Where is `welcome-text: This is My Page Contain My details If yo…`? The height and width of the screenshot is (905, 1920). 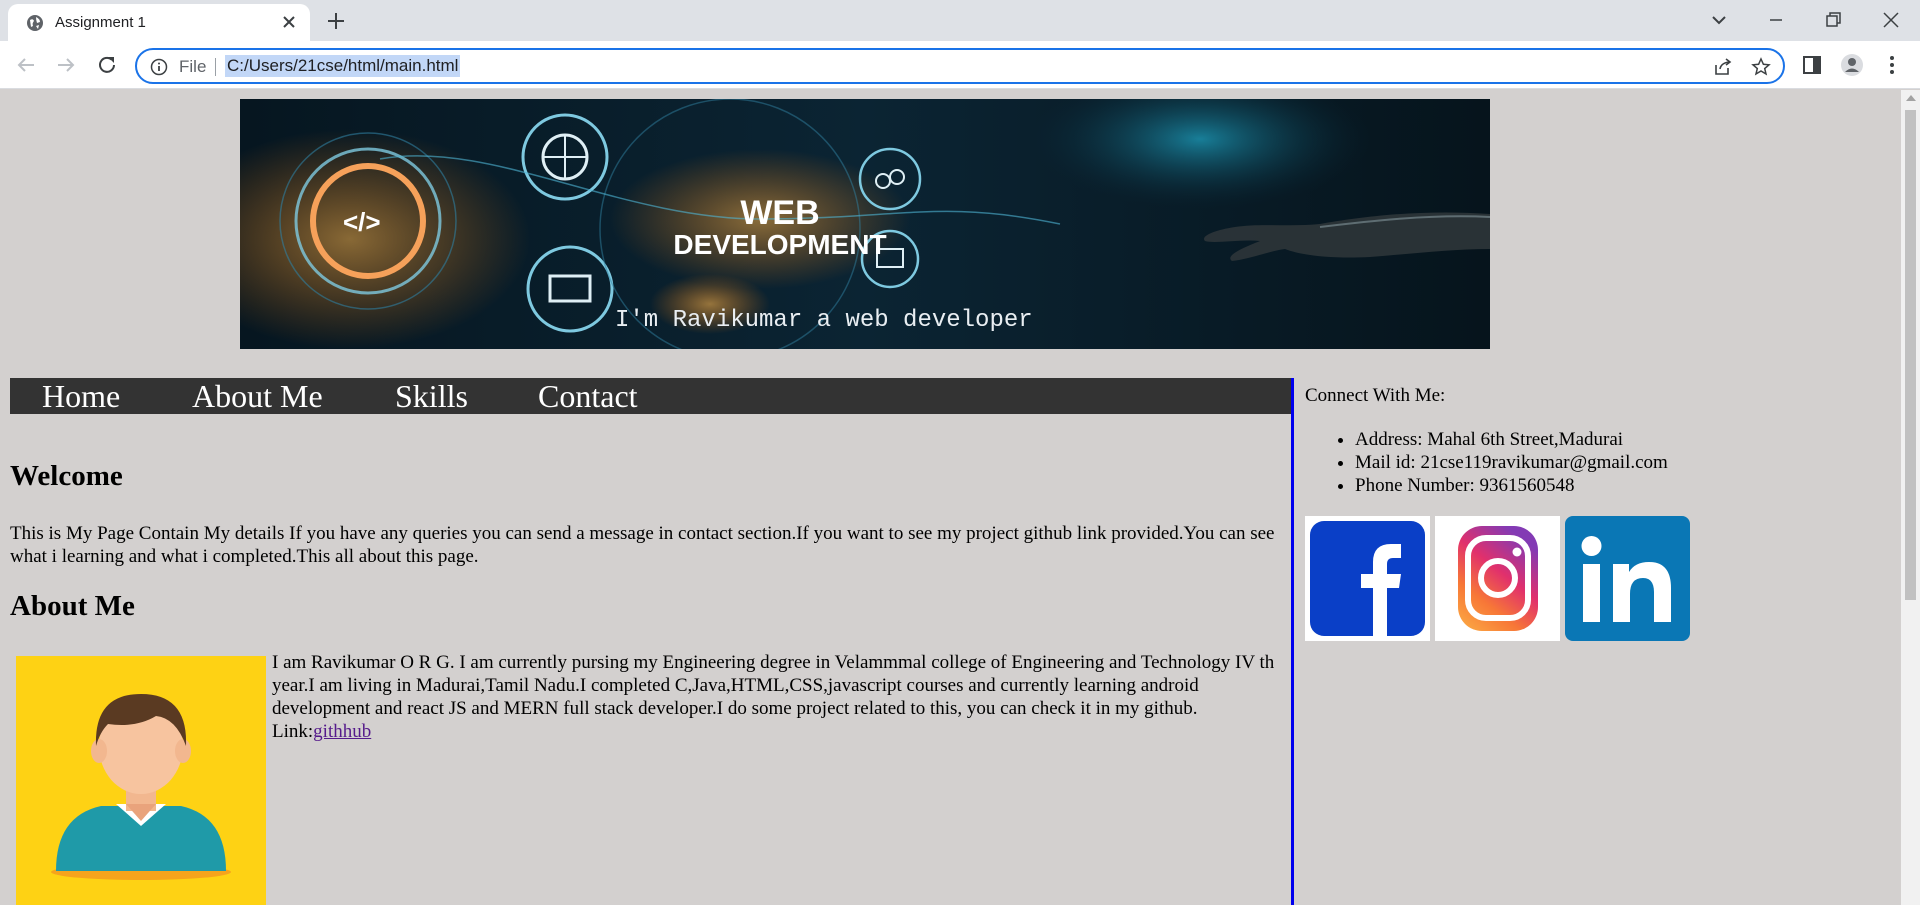
welcome-text: This is My Page Contain My details If yo… is located at coordinates (642, 545).